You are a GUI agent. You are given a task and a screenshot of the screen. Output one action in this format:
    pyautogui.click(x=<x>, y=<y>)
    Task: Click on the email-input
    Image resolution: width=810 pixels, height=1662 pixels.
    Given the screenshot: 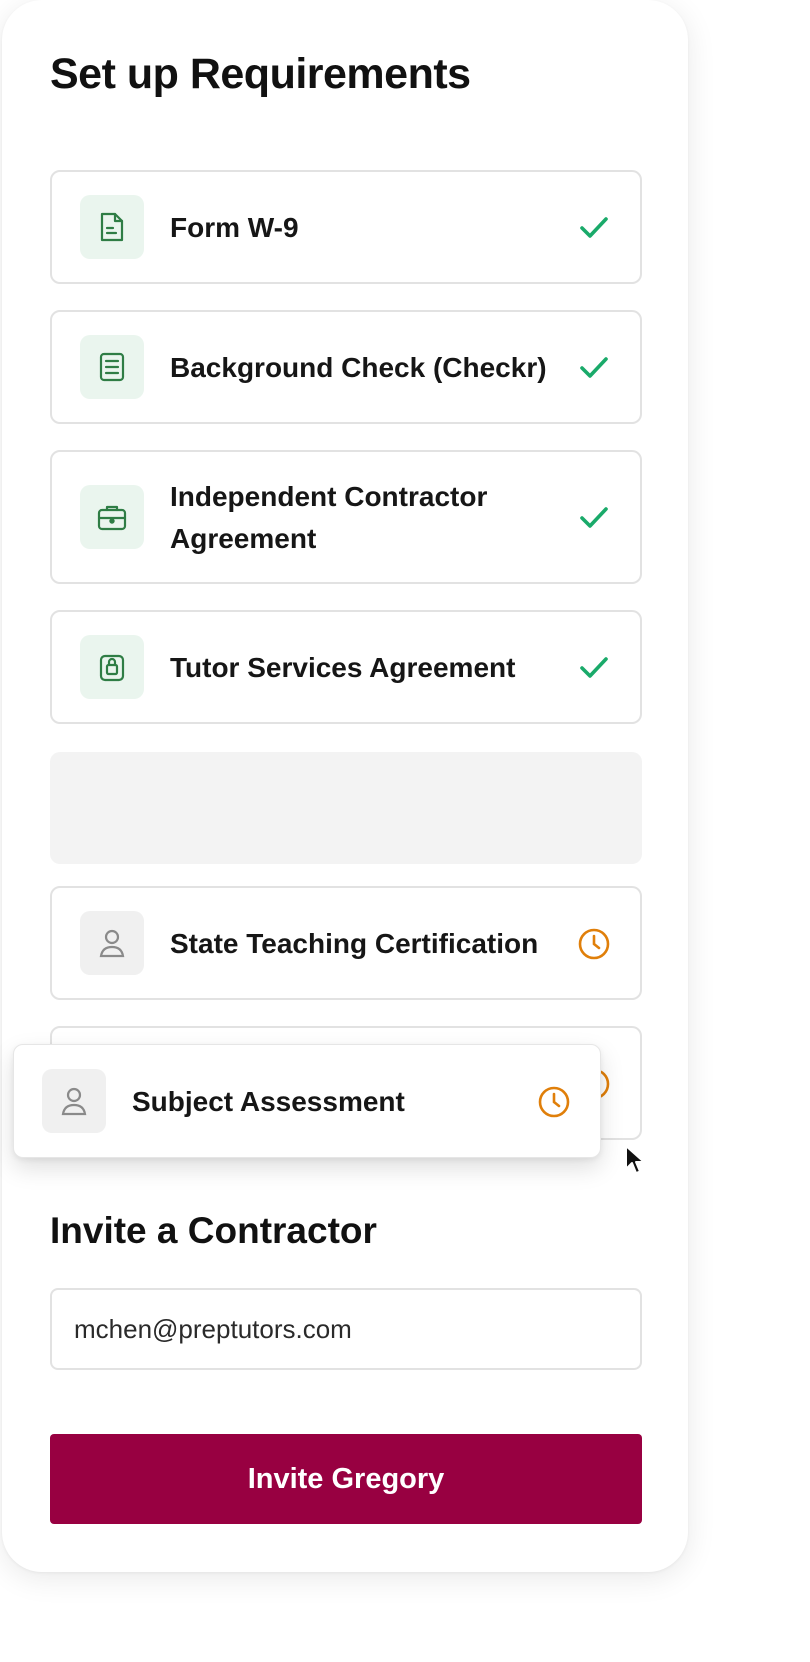 What is the action you would take?
    pyautogui.click(x=346, y=1329)
    